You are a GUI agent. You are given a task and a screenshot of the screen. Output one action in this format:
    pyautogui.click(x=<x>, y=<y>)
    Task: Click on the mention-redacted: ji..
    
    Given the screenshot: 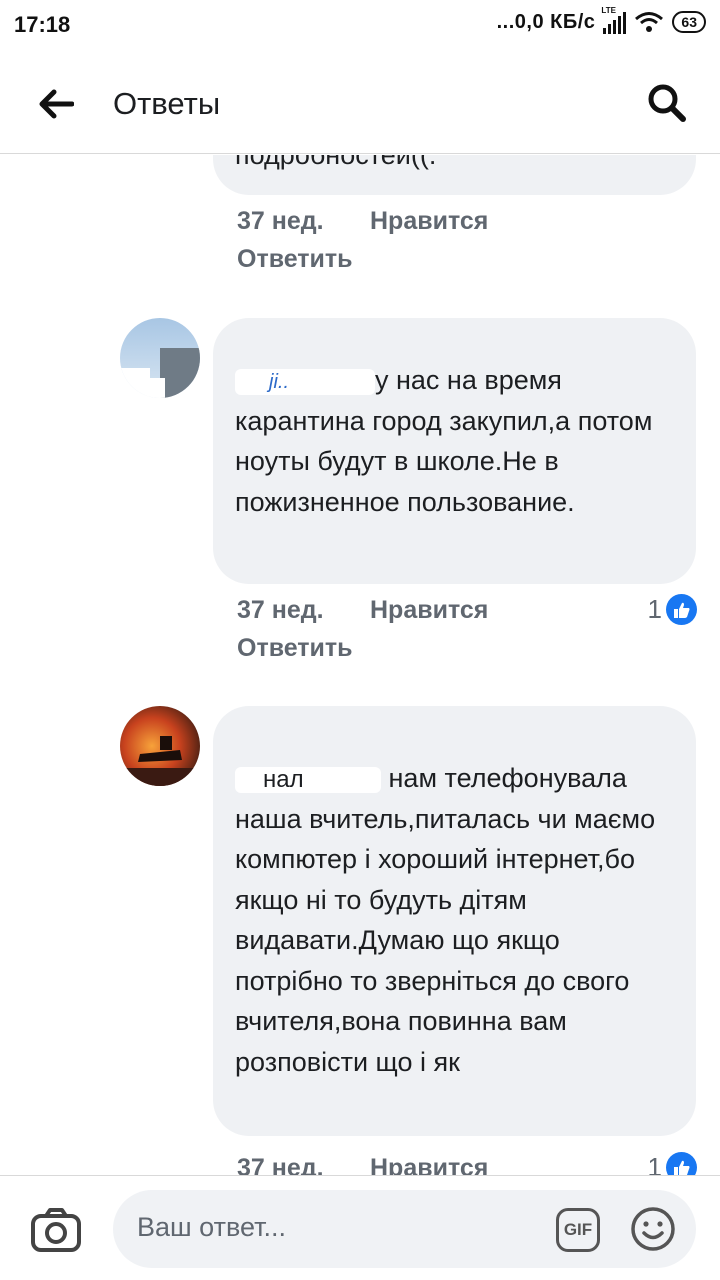 What is the action you would take?
    pyautogui.click(x=305, y=381)
    